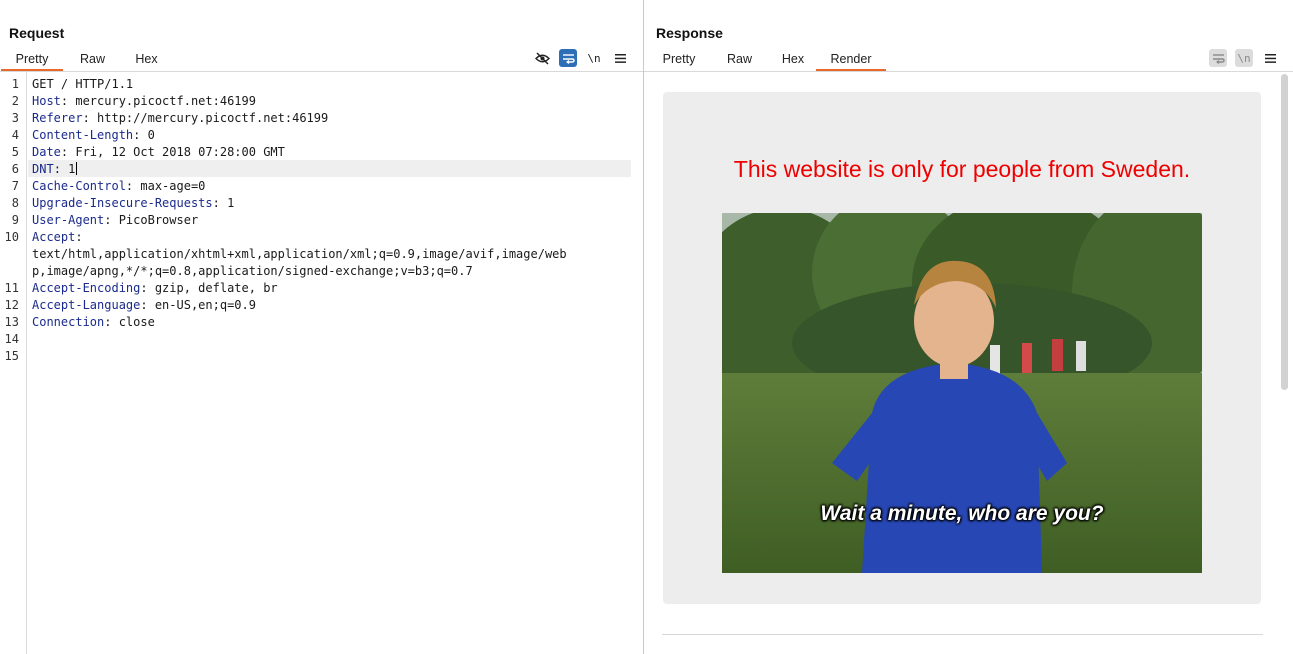 This screenshot has width=1293, height=654. I want to click on header-name: Upgrade-Insecure-Requests, so click(122, 203).